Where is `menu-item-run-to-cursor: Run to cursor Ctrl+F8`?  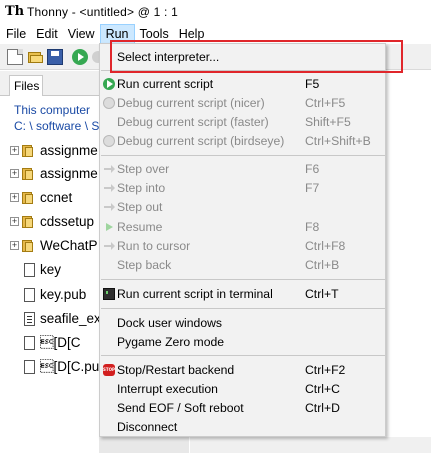 menu-item-run-to-cursor: Run to cursor Ctrl+F8 is located at coordinates (242, 246).